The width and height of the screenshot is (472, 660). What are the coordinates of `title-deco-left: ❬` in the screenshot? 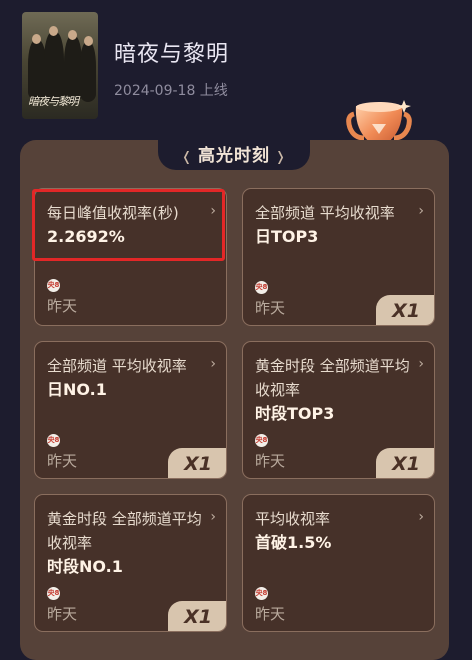 It's located at (187, 157).